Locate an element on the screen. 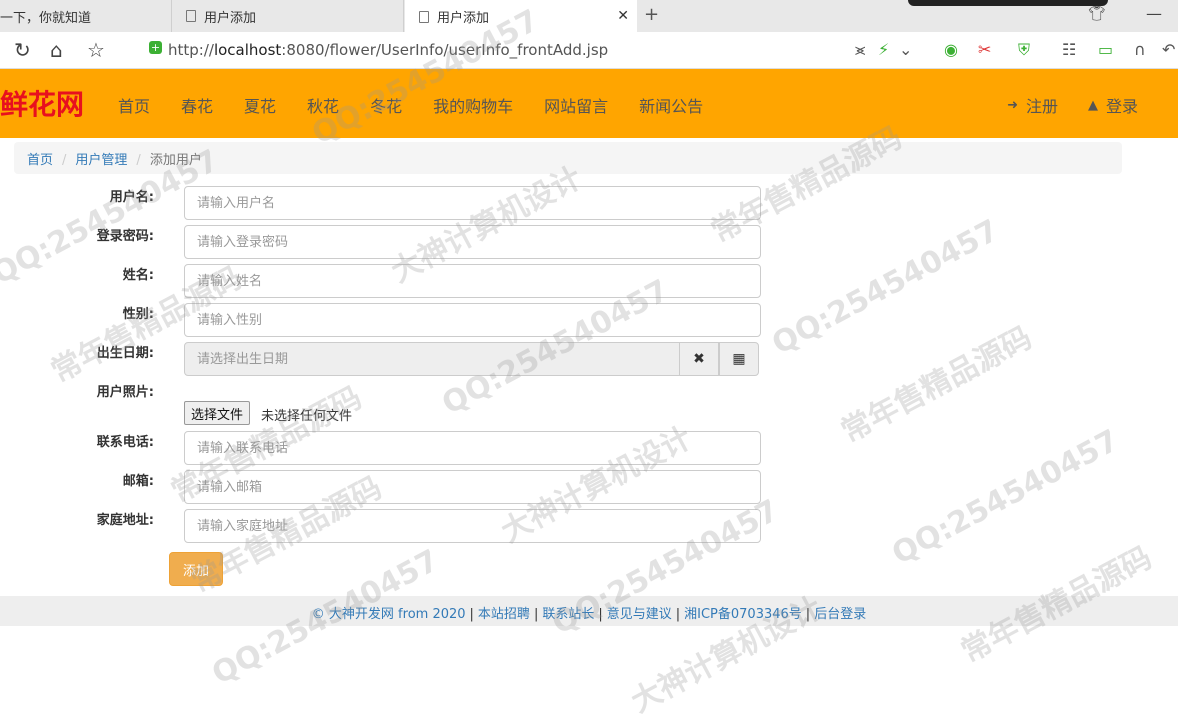  new-tab-icon: + is located at coordinates (651, 14).